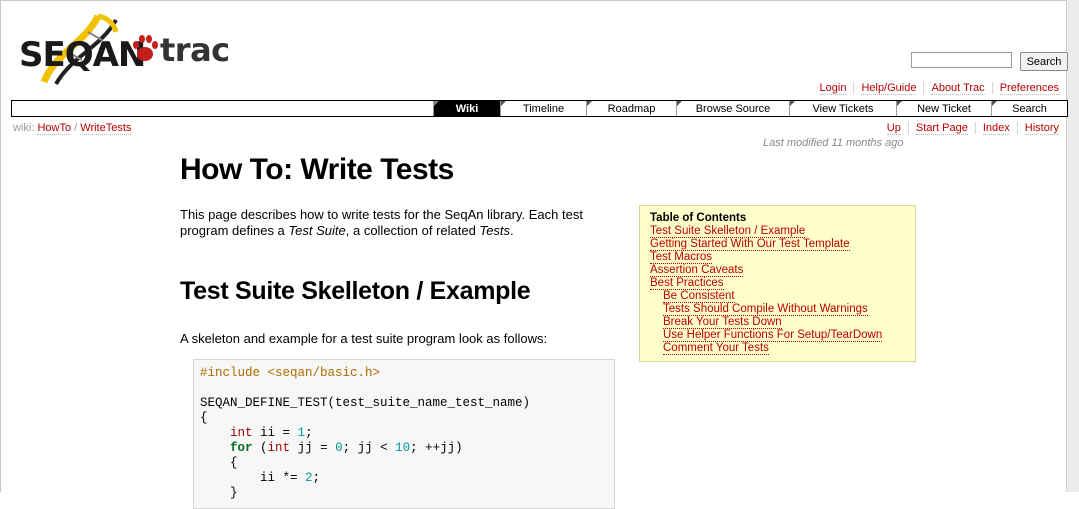  What do you see at coordinates (777, 270) in the screenshot?
I see `toc-item: Assertion Caveats` at bounding box center [777, 270].